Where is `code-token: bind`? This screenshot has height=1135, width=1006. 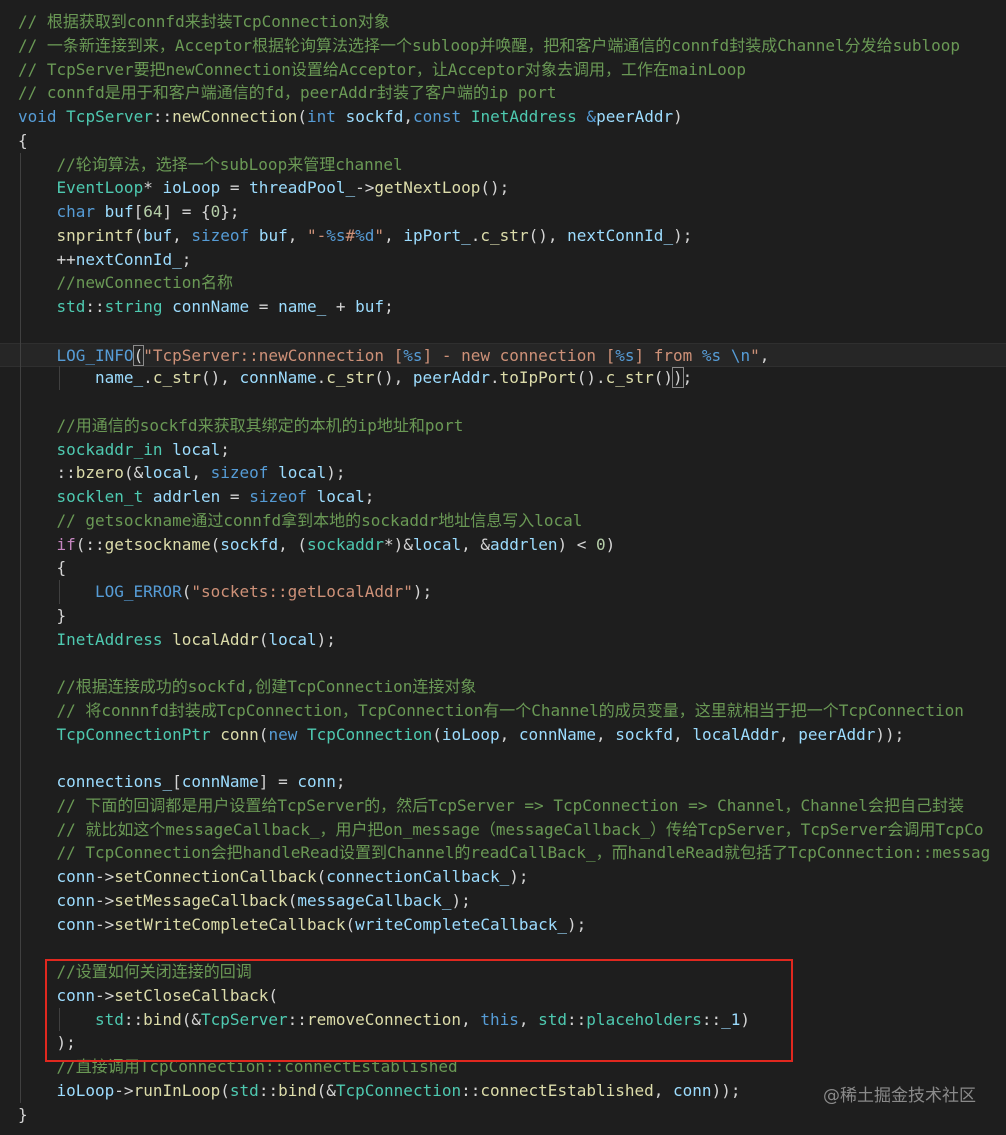
code-token: bind is located at coordinates (162, 1019).